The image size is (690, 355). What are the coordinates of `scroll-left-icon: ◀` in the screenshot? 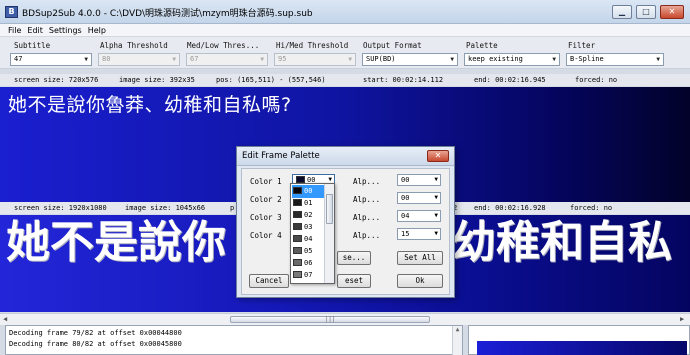 It's located at (5, 319).